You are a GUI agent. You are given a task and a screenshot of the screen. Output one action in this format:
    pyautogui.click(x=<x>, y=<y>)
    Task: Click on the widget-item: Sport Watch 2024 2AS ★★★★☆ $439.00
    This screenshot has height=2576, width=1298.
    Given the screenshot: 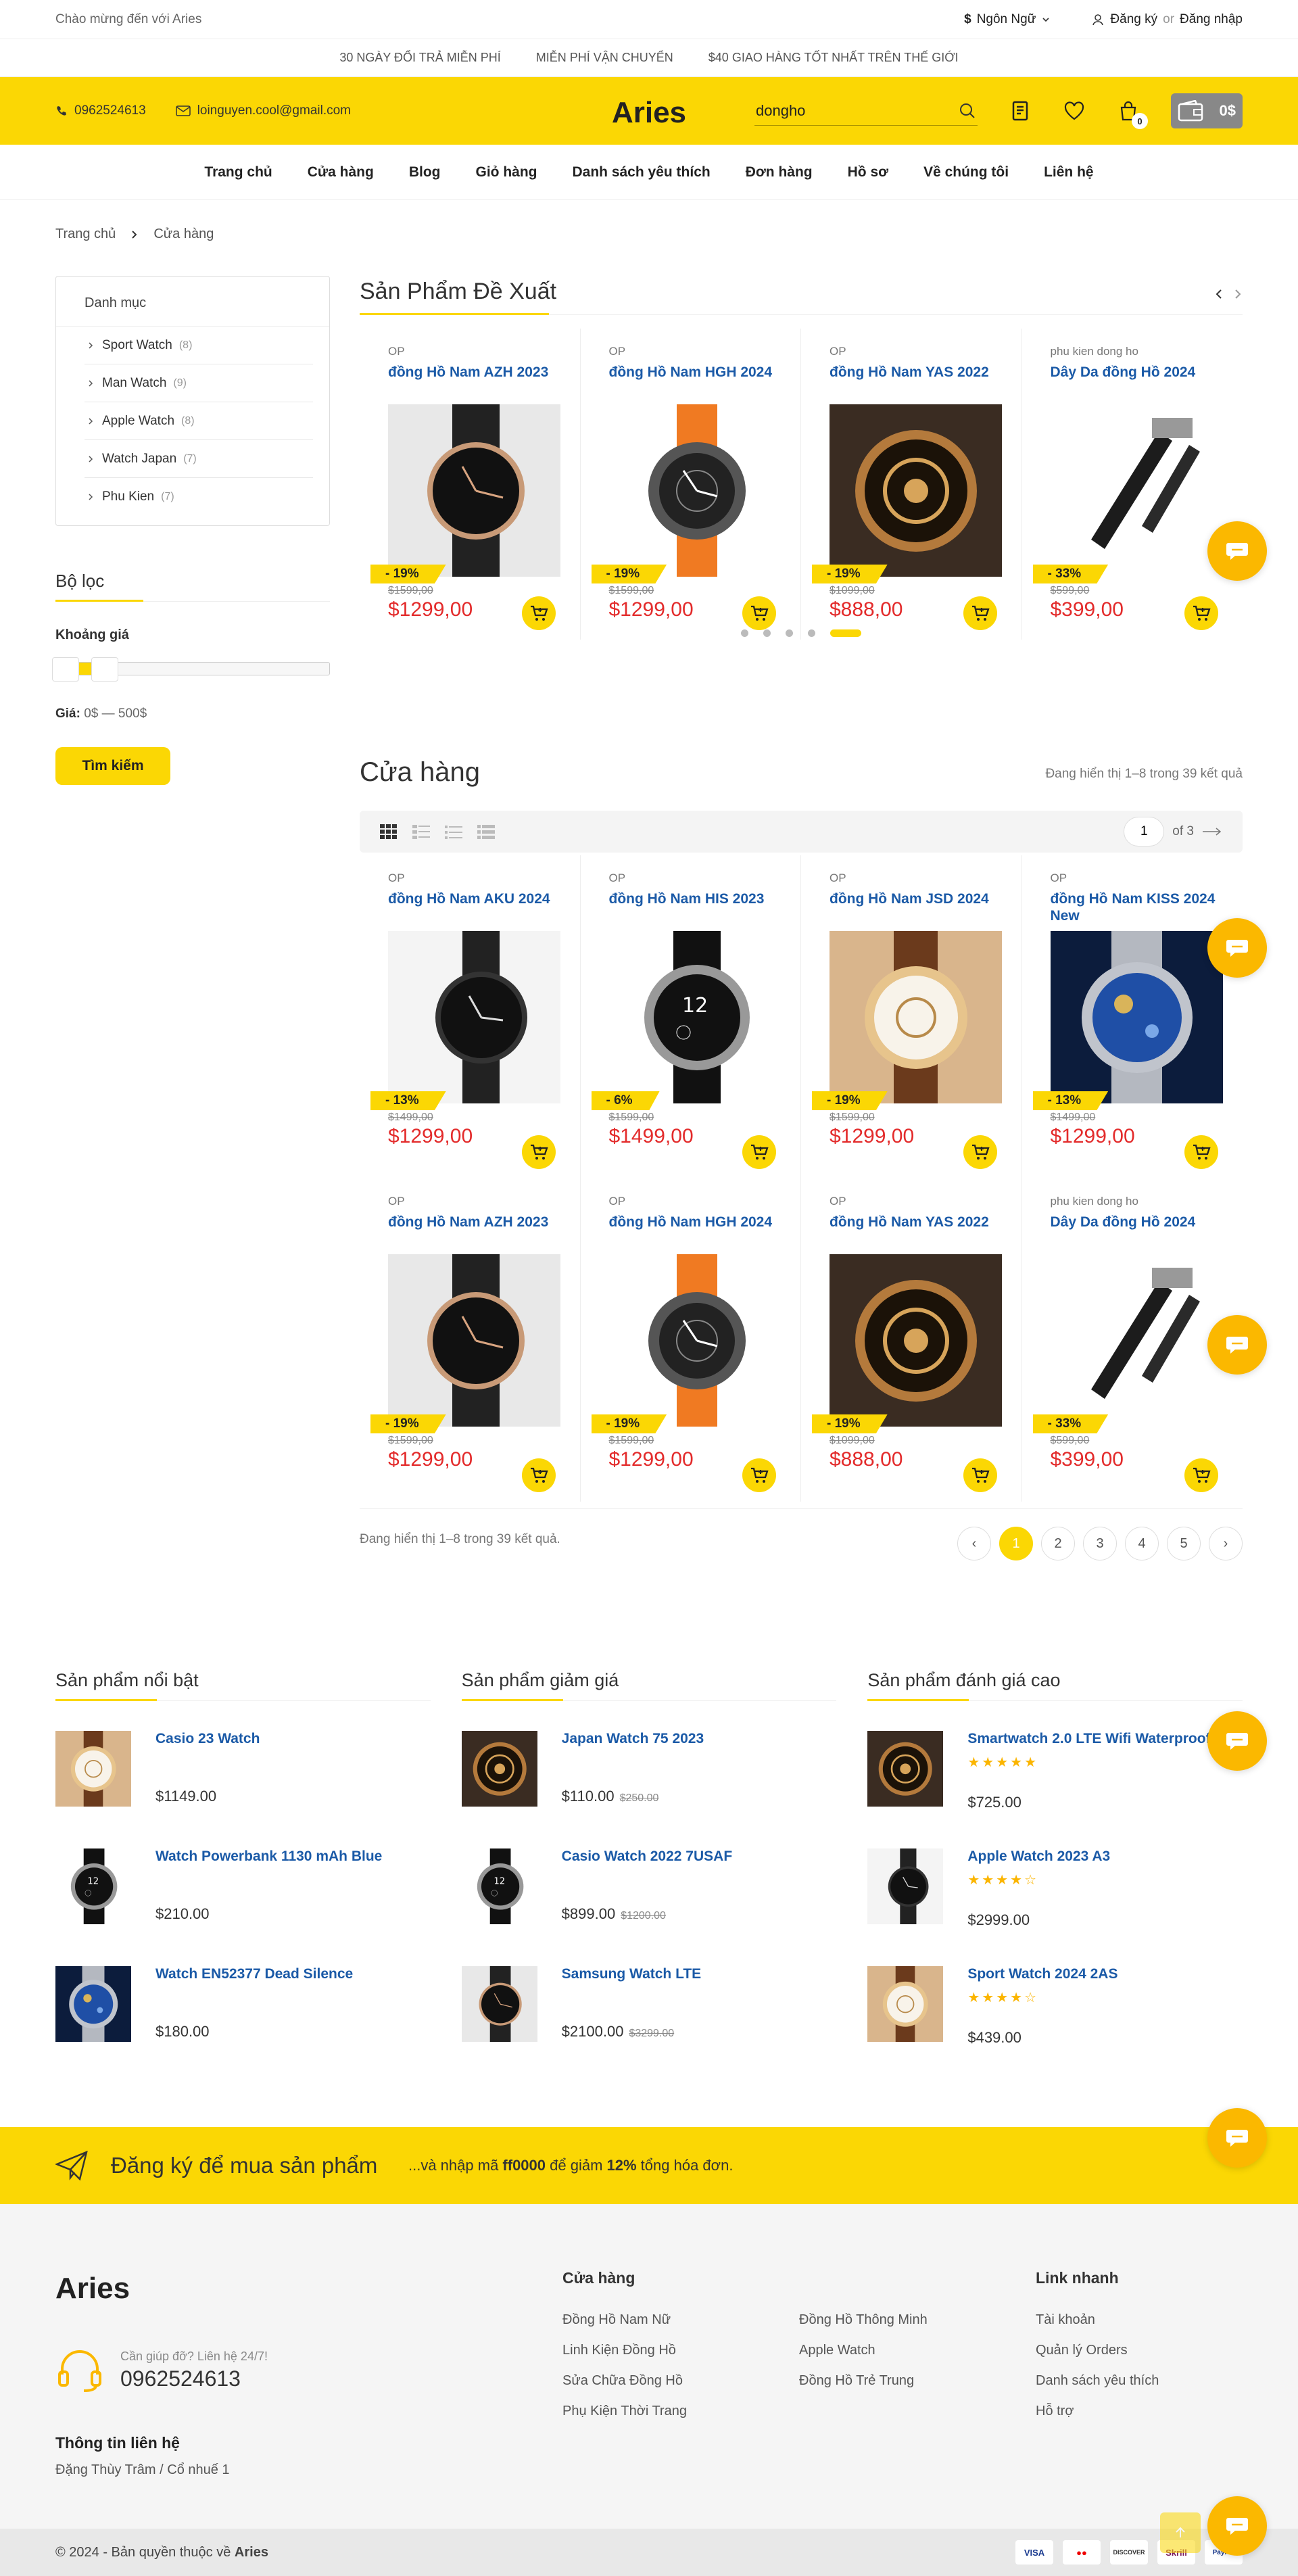 What is the action you would take?
    pyautogui.click(x=1055, y=2010)
    